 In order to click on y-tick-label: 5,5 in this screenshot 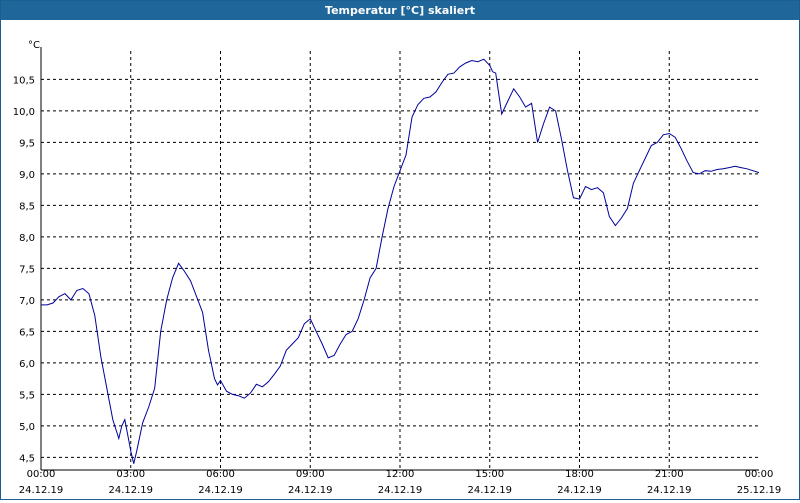, I will do `click(27, 395)`.